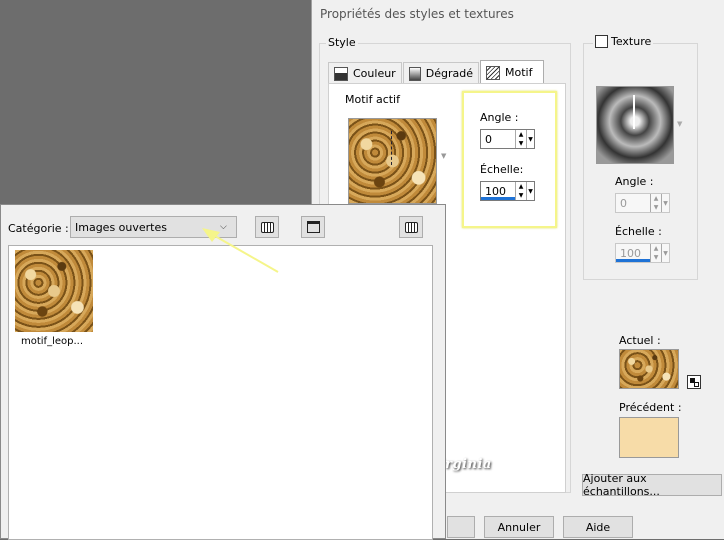 The width and height of the screenshot is (724, 540). What do you see at coordinates (598, 527) in the screenshot?
I see `help-button: Aide` at bounding box center [598, 527].